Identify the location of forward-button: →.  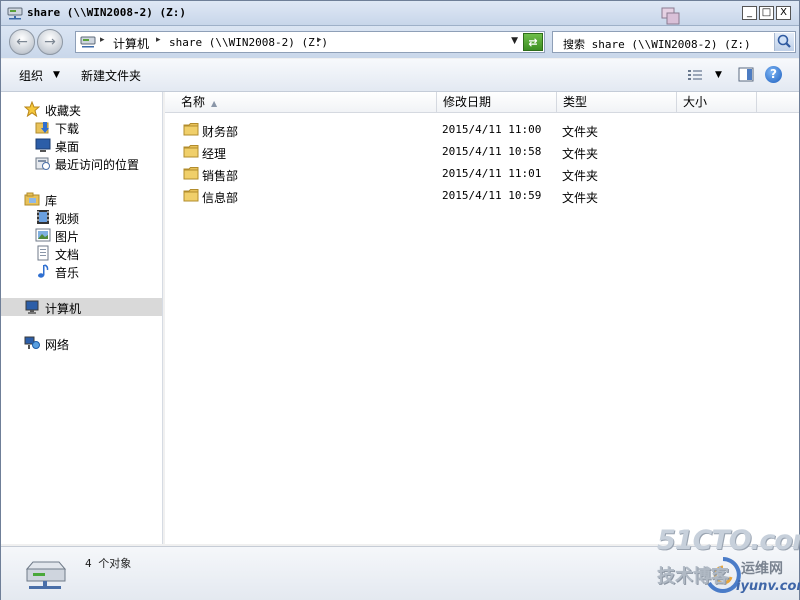
(50, 42).